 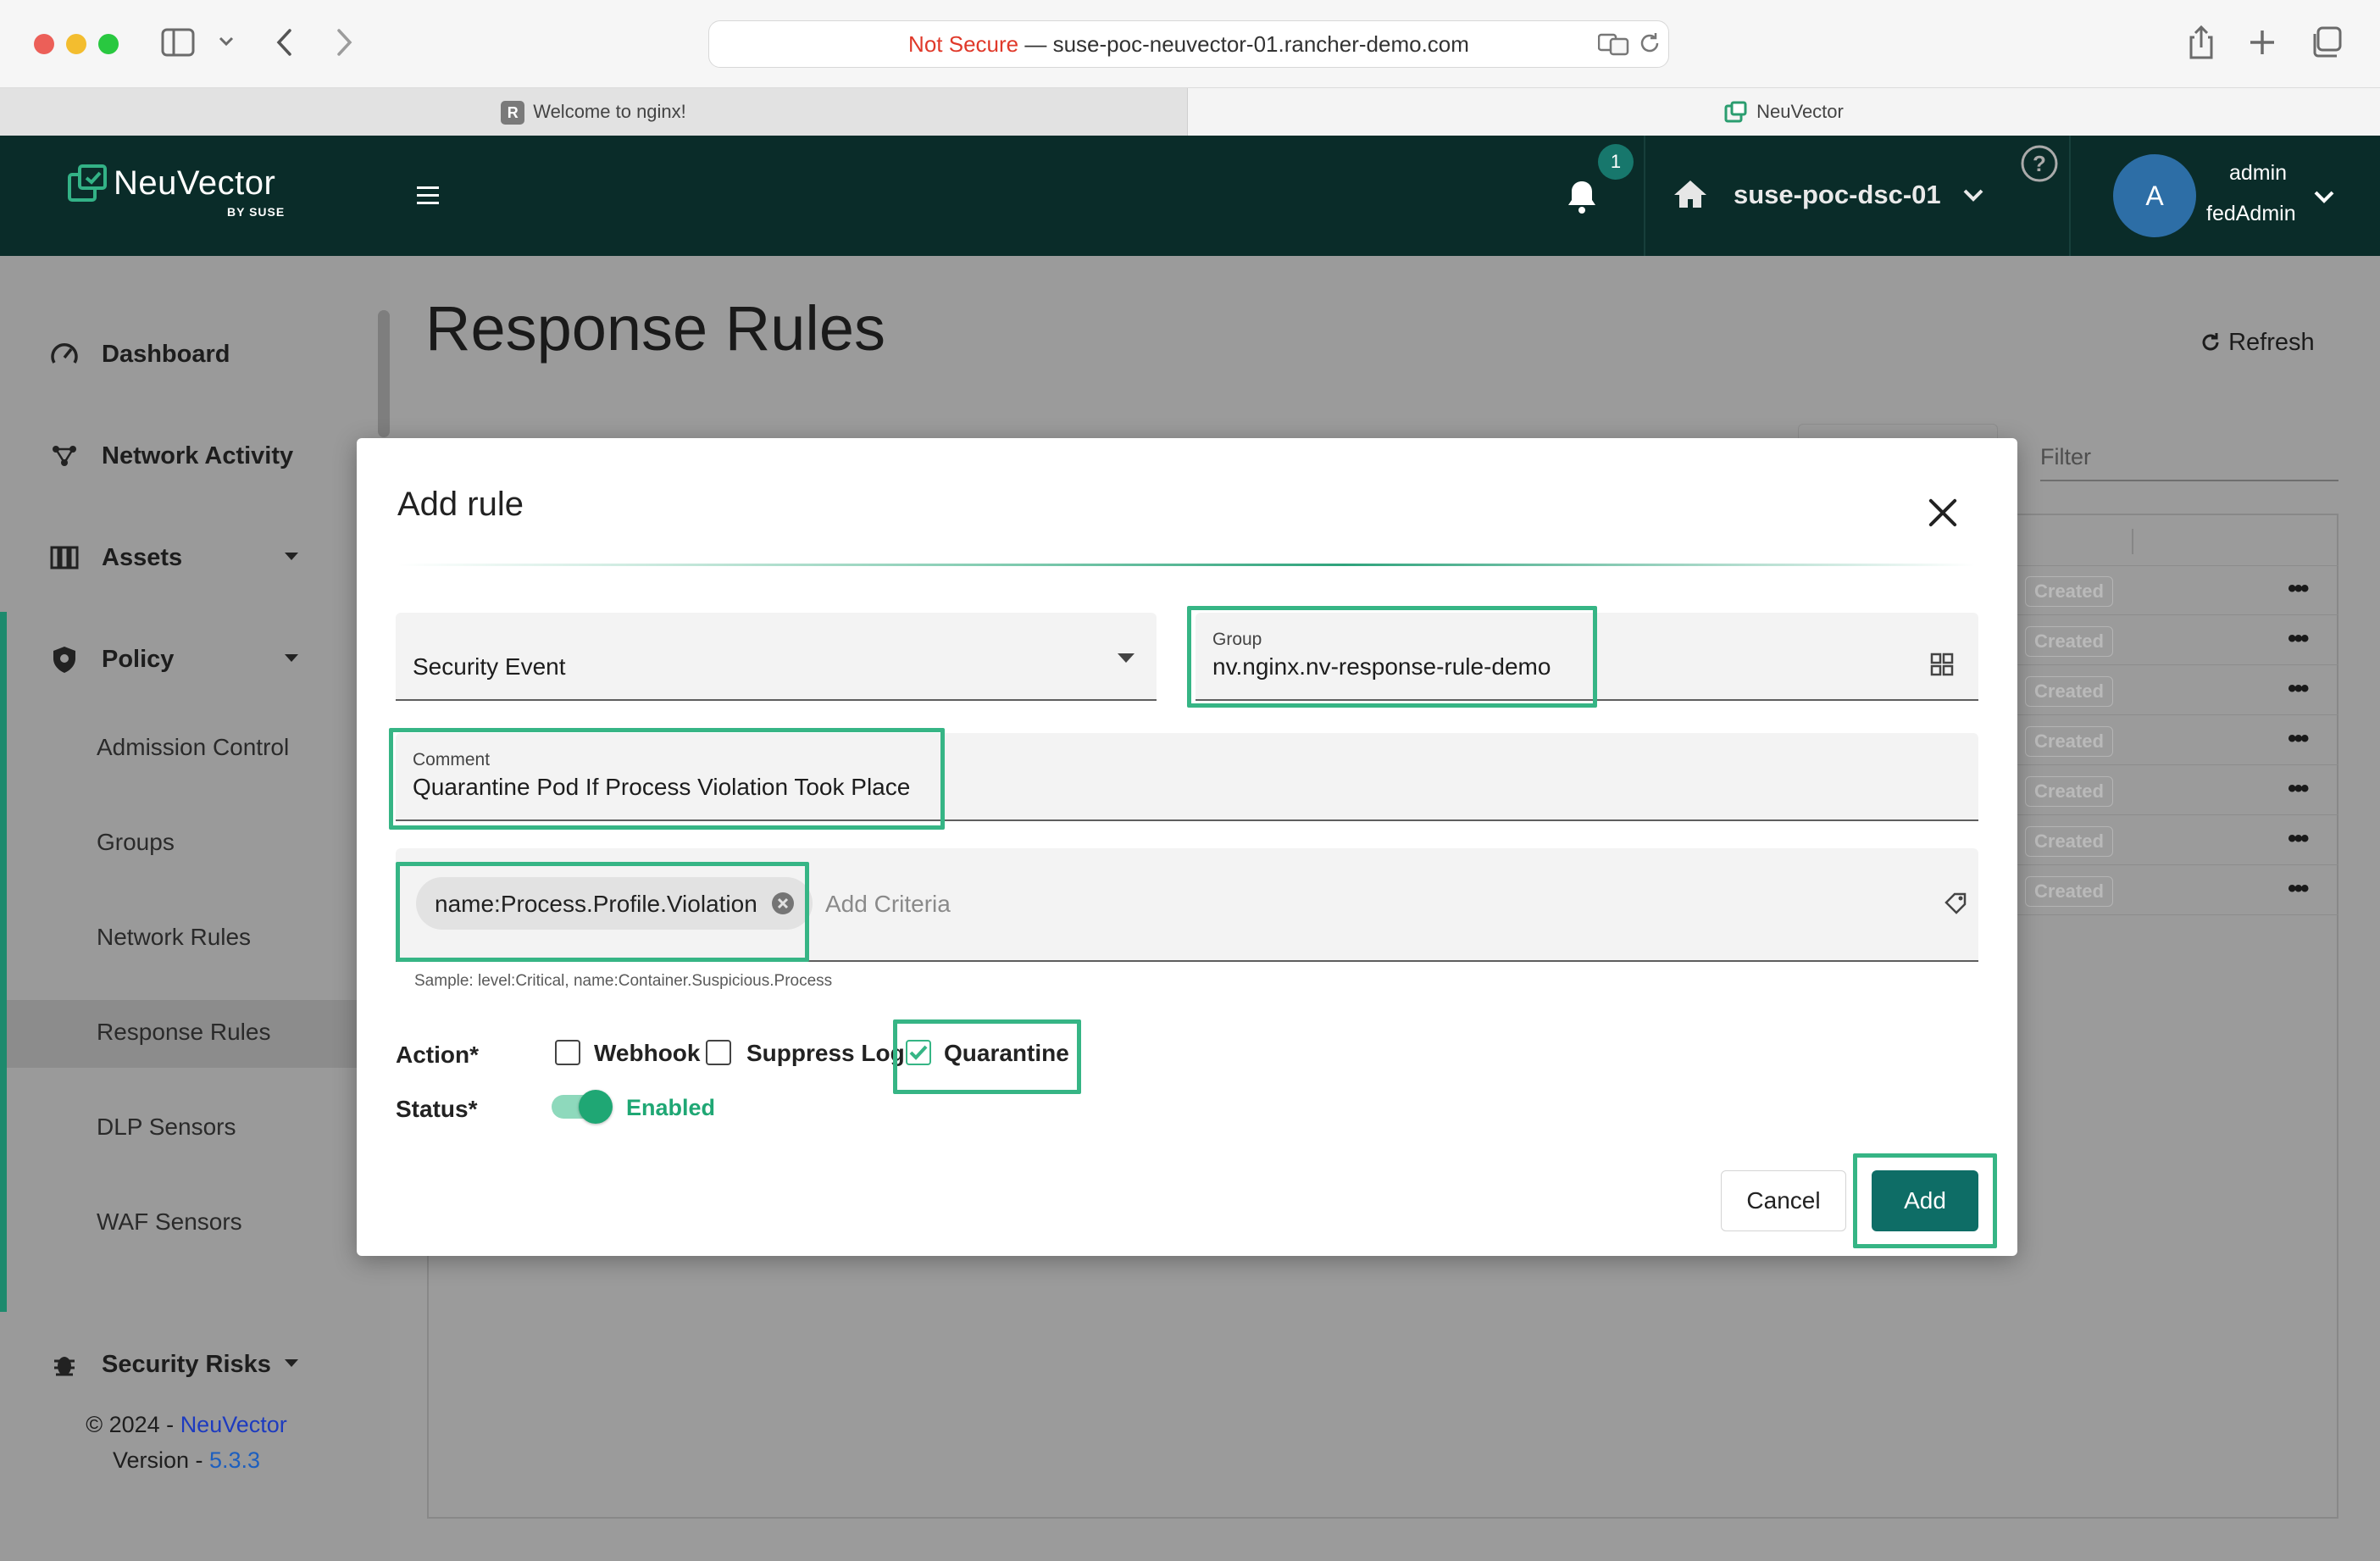 I want to click on tab-neuvector: NeuVector, so click(x=1784, y=112).